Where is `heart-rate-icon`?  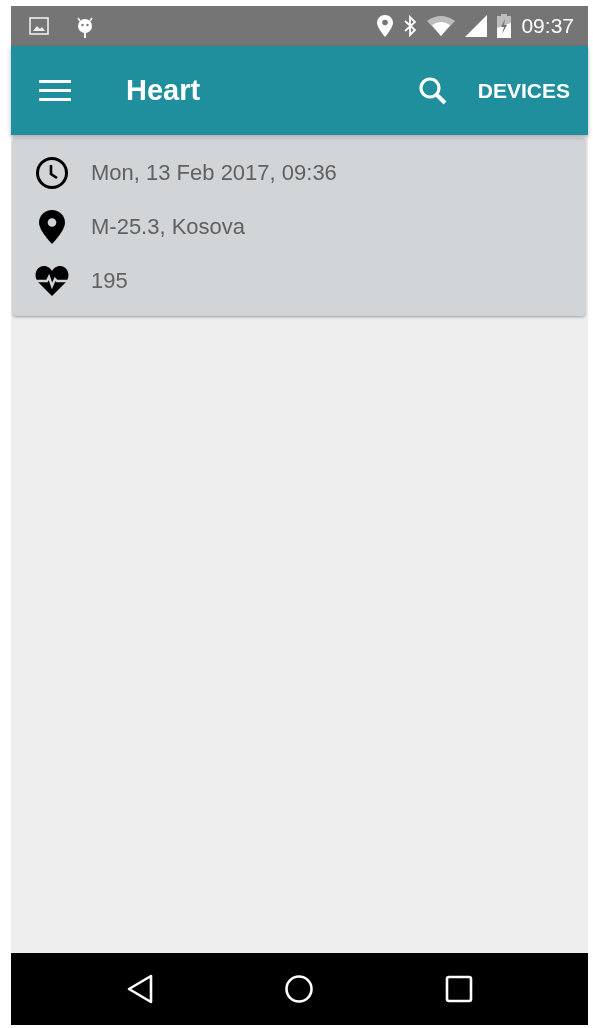
heart-rate-icon is located at coordinates (52, 281).